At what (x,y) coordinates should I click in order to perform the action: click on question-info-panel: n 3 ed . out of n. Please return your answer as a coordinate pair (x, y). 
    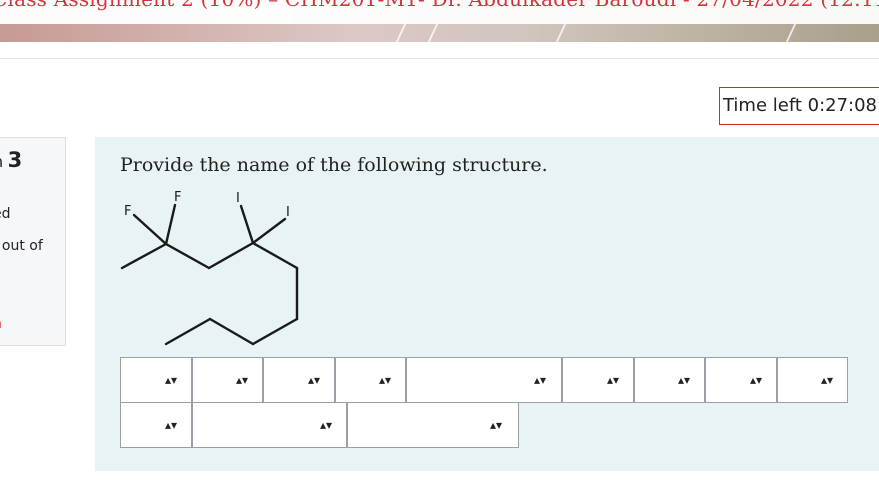
    Looking at the image, I should click on (33, 241).